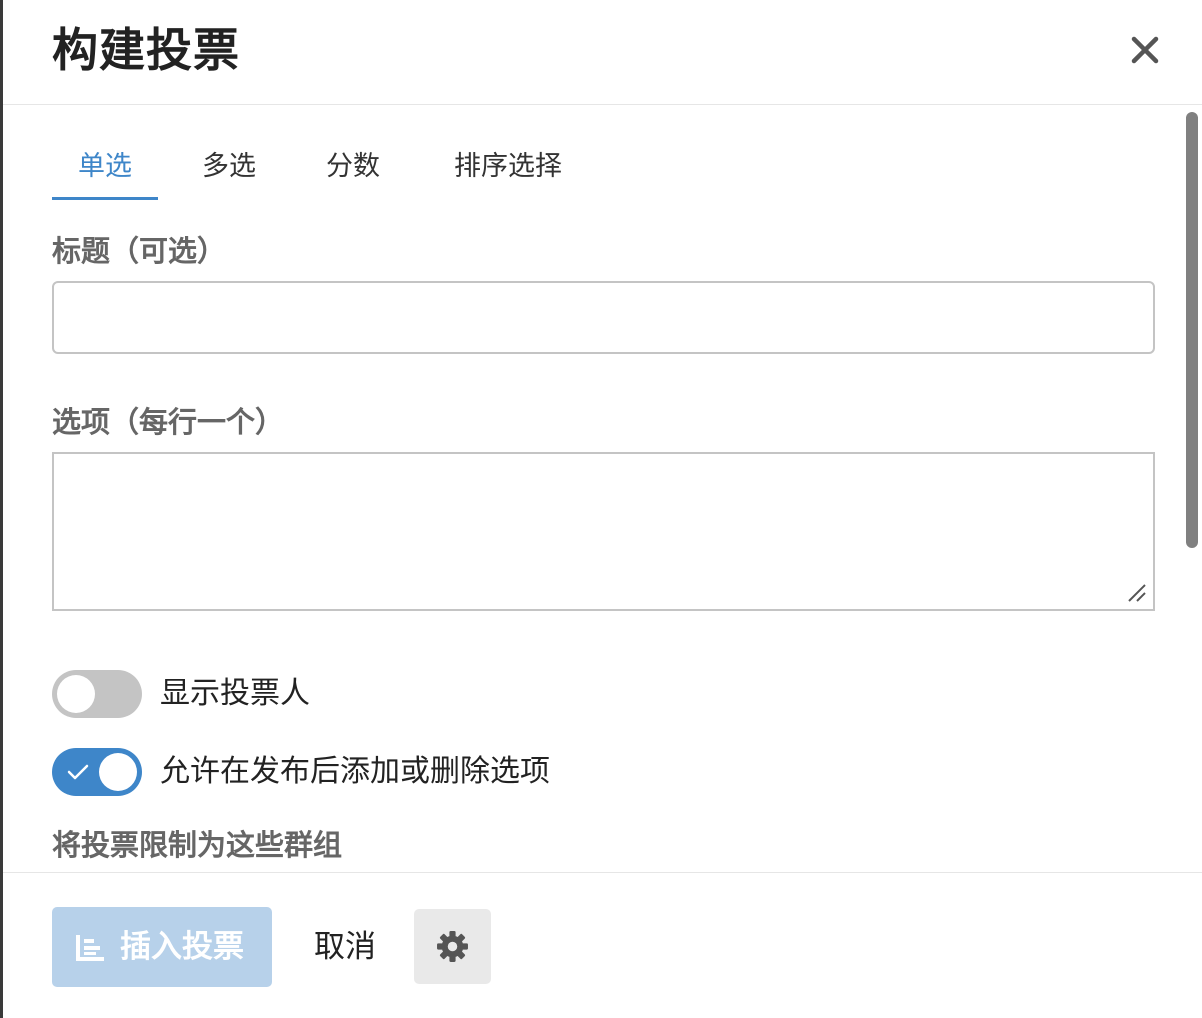  Describe the element at coordinates (1136, 592) in the screenshot. I see `resize-grip-icon` at that location.